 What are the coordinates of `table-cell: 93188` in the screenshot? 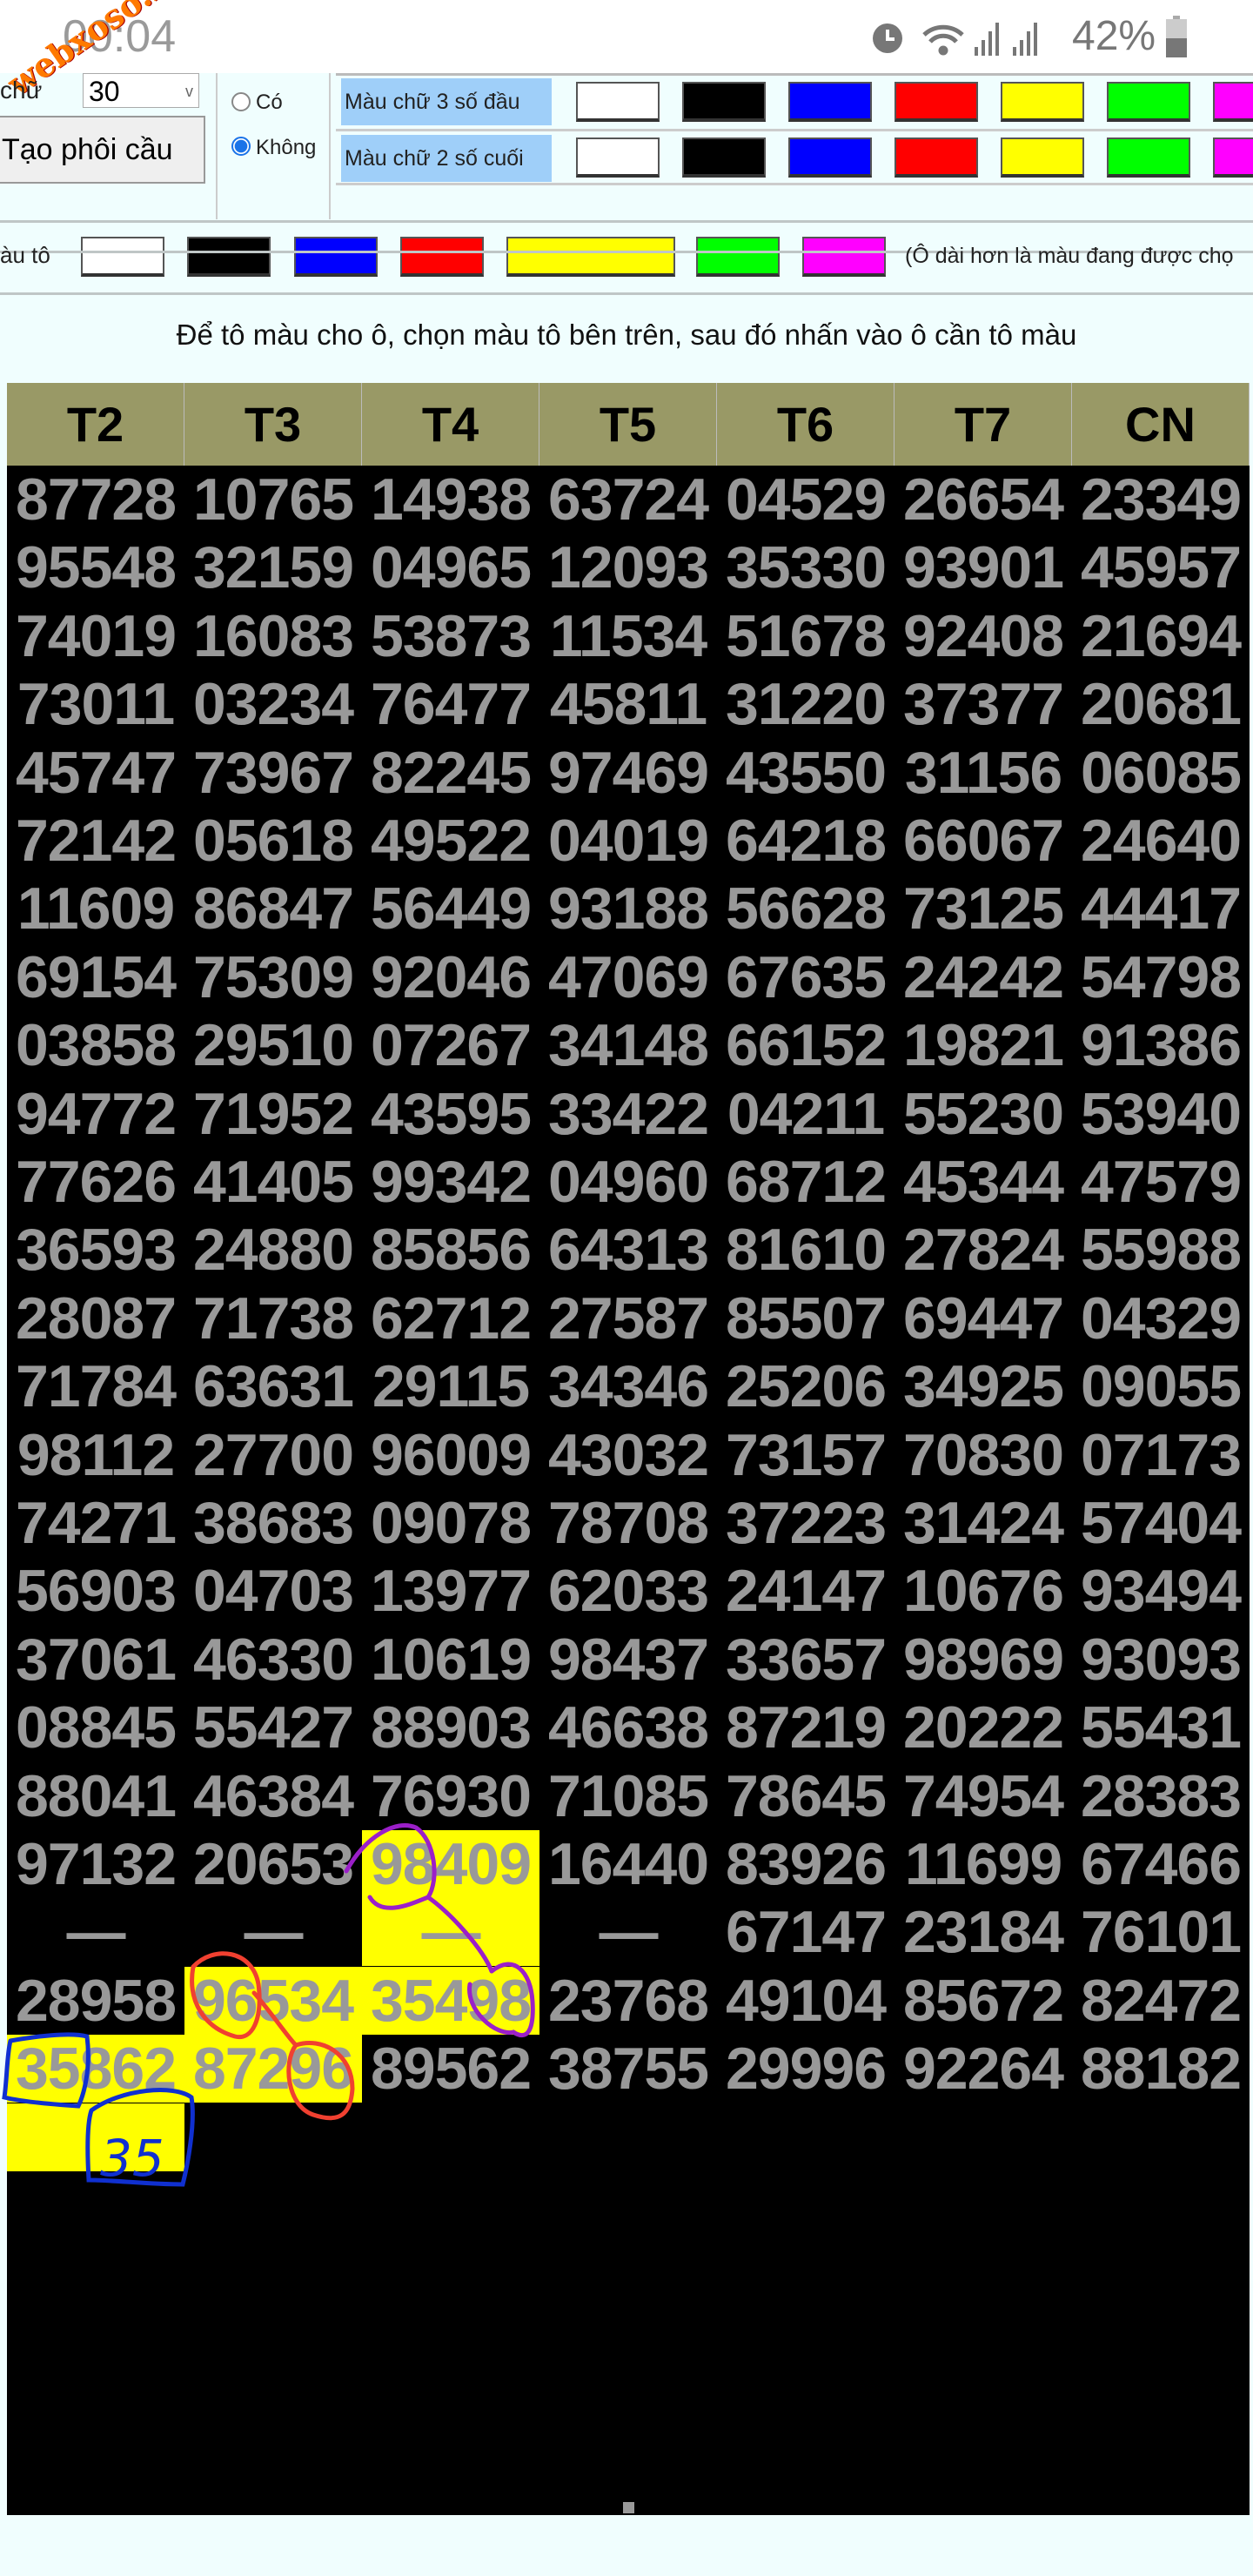 It's located at (628, 909).